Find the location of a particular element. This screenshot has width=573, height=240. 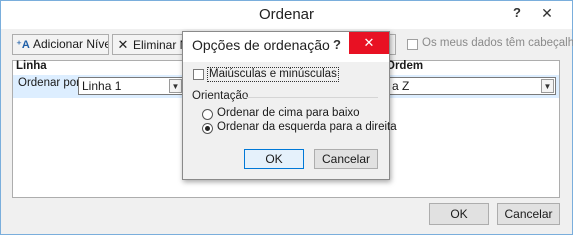

radio-top-to-bottom is located at coordinates (207, 114).